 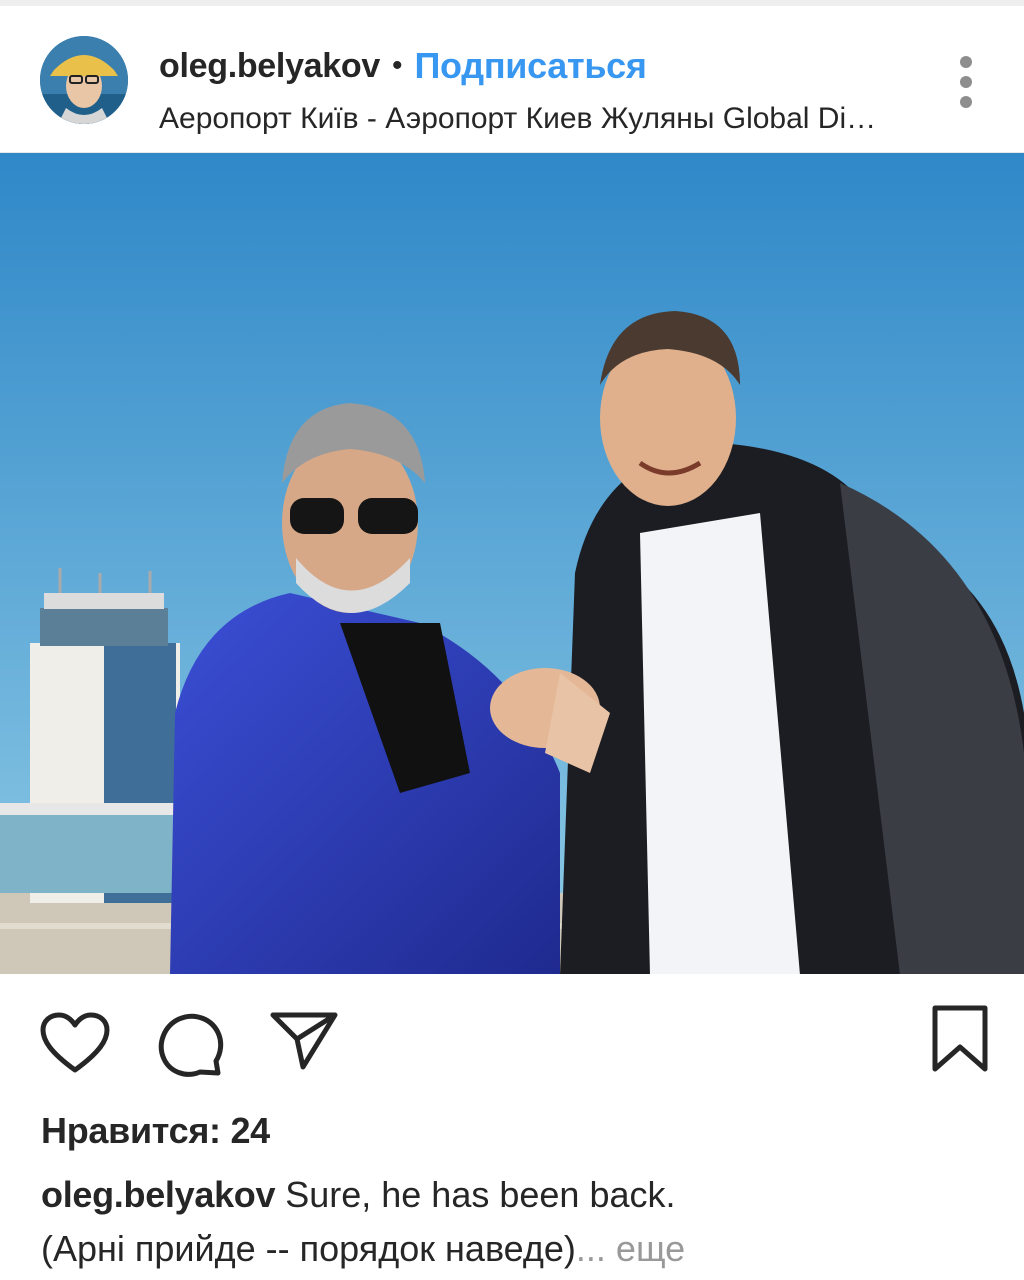 I want to click on likes-count: Нравится: 24, so click(x=155, y=1131).